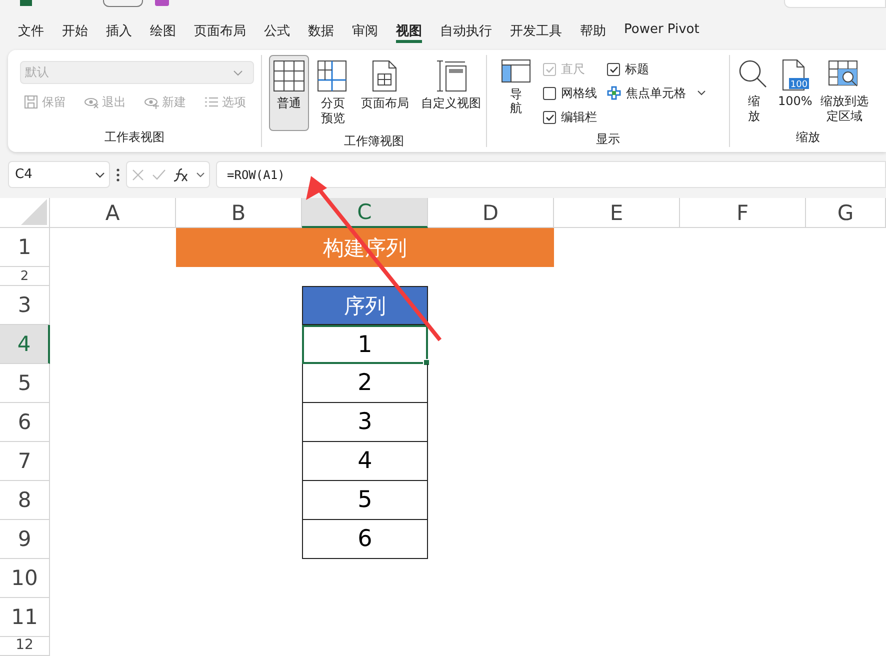 This screenshot has width=886, height=656. What do you see at coordinates (75, 31) in the screenshot?
I see `menu-tab: 开始` at bounding box center [75, 31].